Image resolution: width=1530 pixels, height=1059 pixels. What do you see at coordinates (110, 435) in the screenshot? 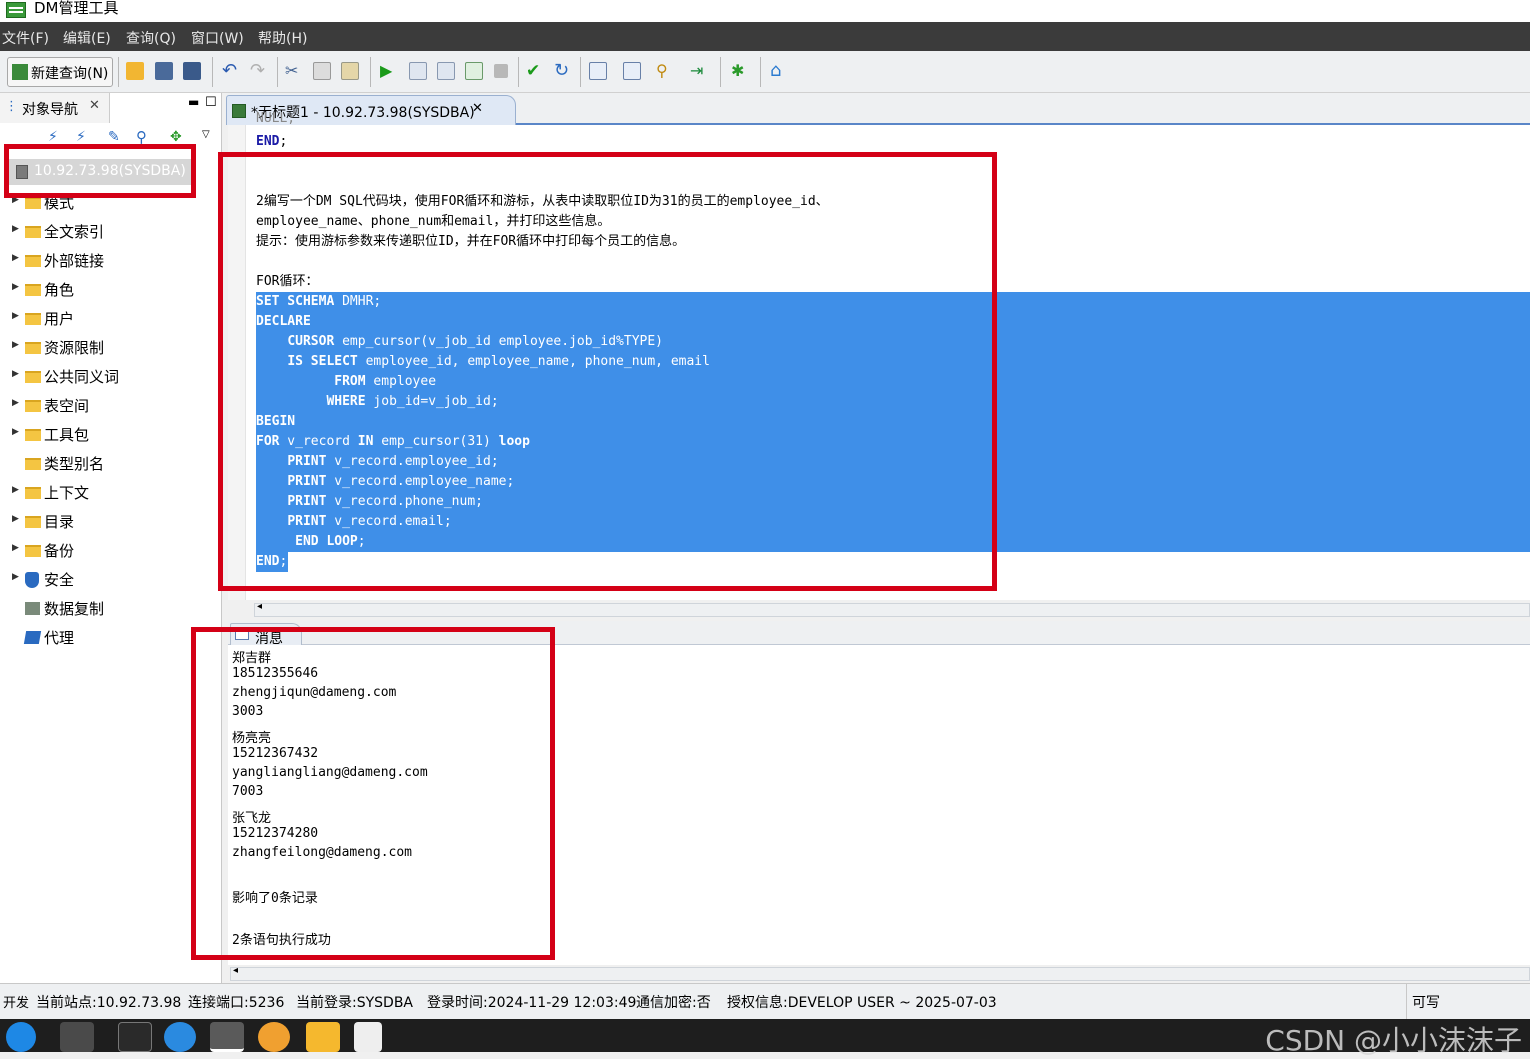
I see `tree-item: ▶ 工具包` at bounding box center [110, 435].